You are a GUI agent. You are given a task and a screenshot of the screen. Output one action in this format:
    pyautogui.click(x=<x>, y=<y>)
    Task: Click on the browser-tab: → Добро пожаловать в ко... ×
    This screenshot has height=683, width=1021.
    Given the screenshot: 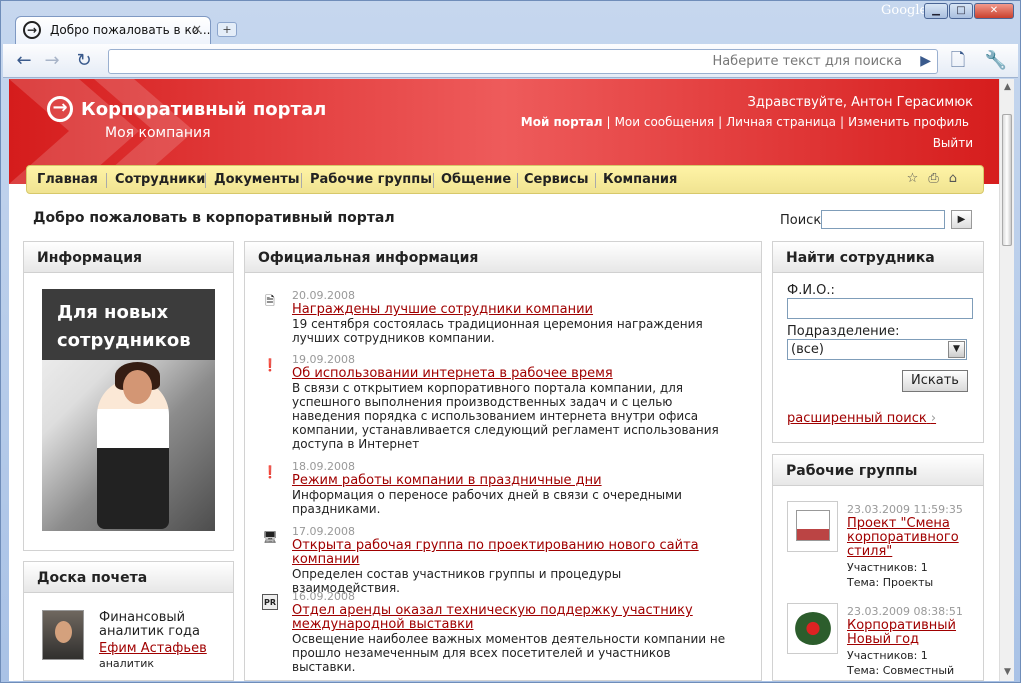 What is the action you would take?
    pyautogui.click(x=113, y=30)
    